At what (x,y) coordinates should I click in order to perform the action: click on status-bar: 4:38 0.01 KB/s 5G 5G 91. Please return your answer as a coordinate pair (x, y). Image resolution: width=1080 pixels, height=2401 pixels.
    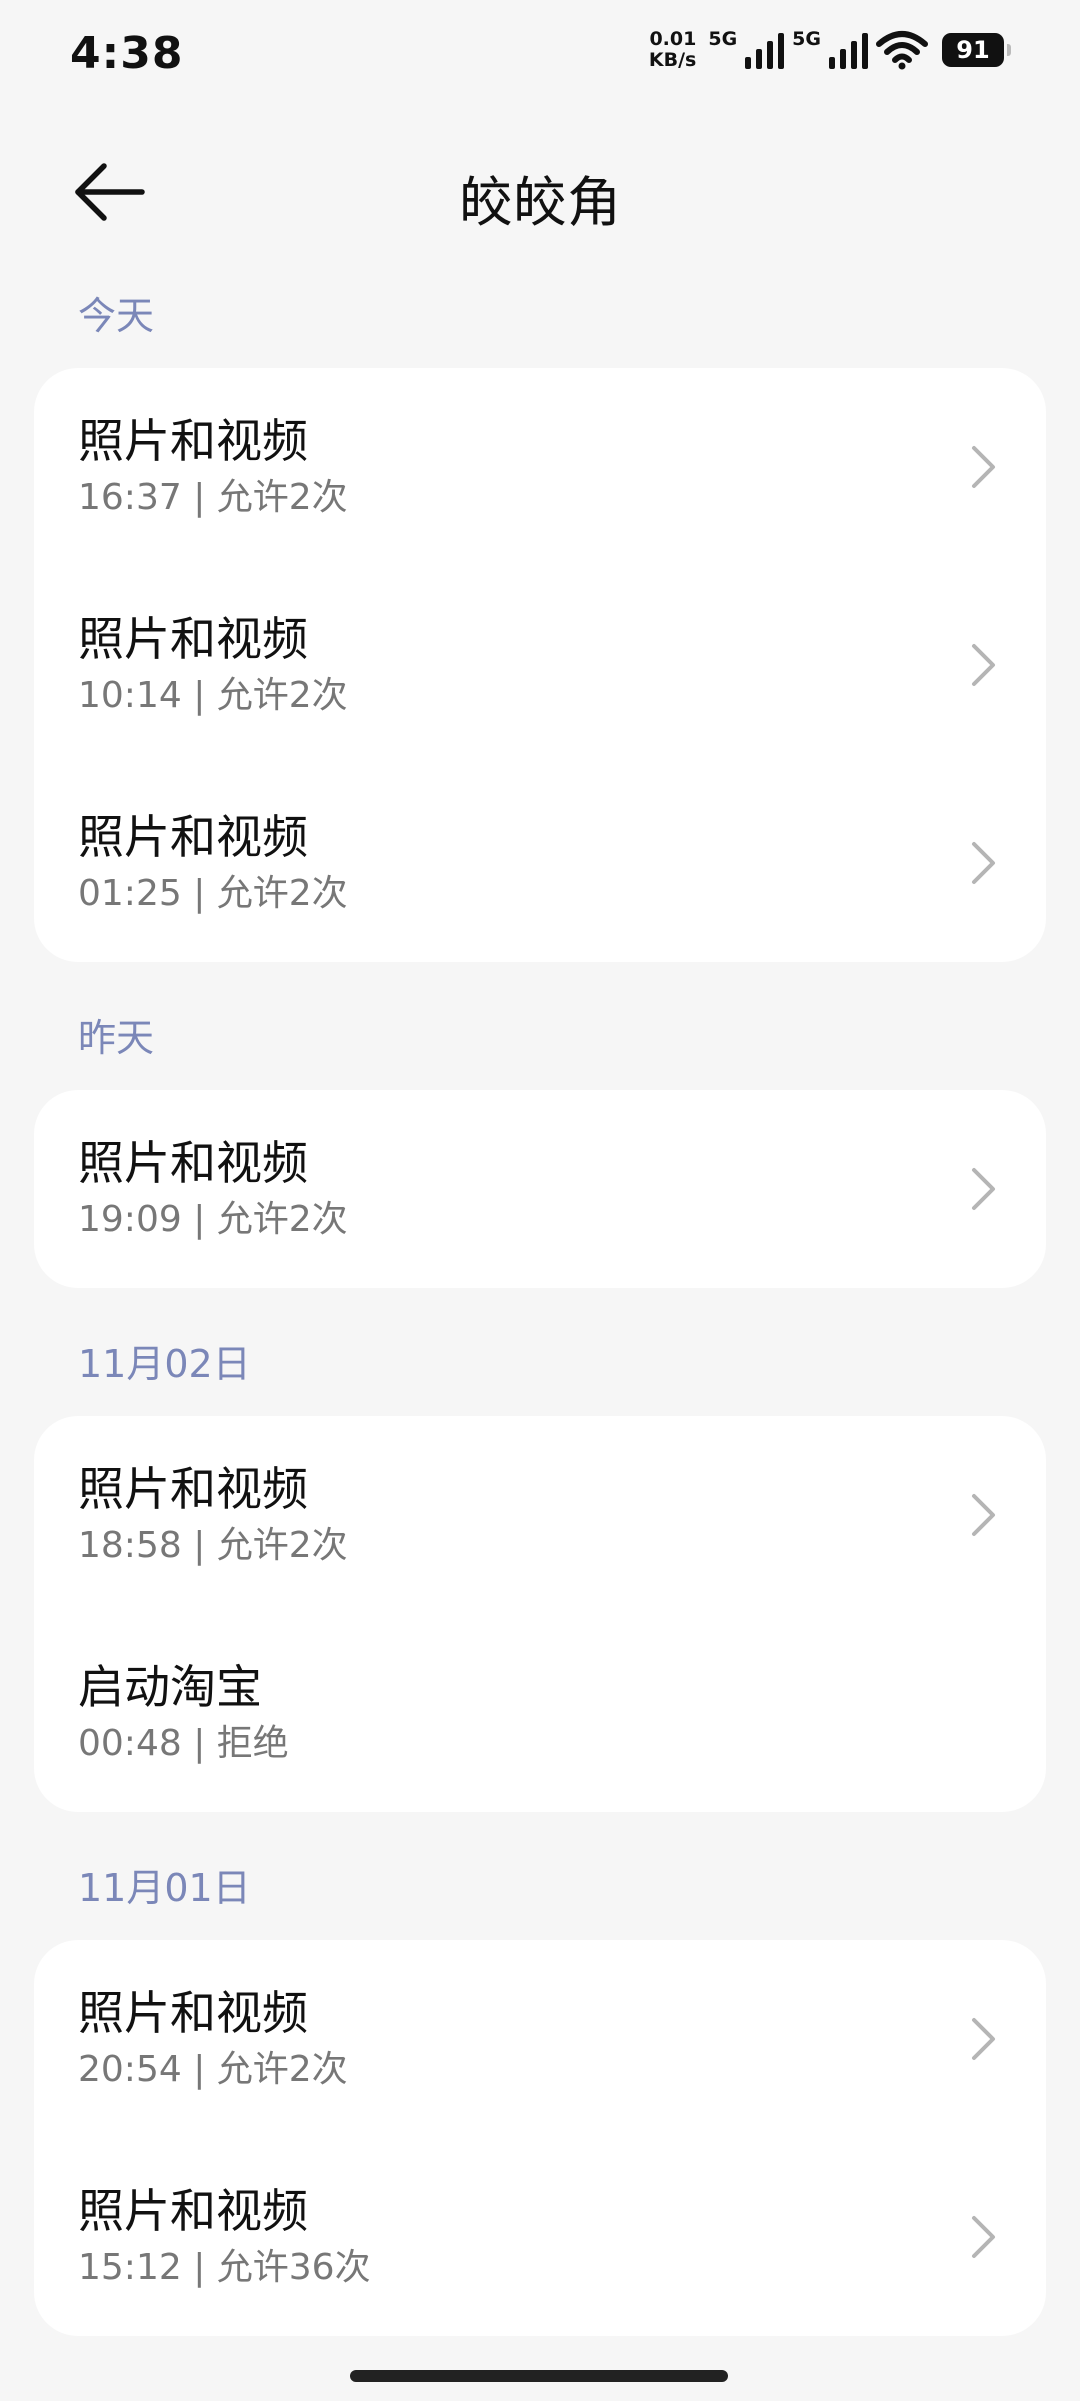
    Looking at the image, I should click on (540, 50).